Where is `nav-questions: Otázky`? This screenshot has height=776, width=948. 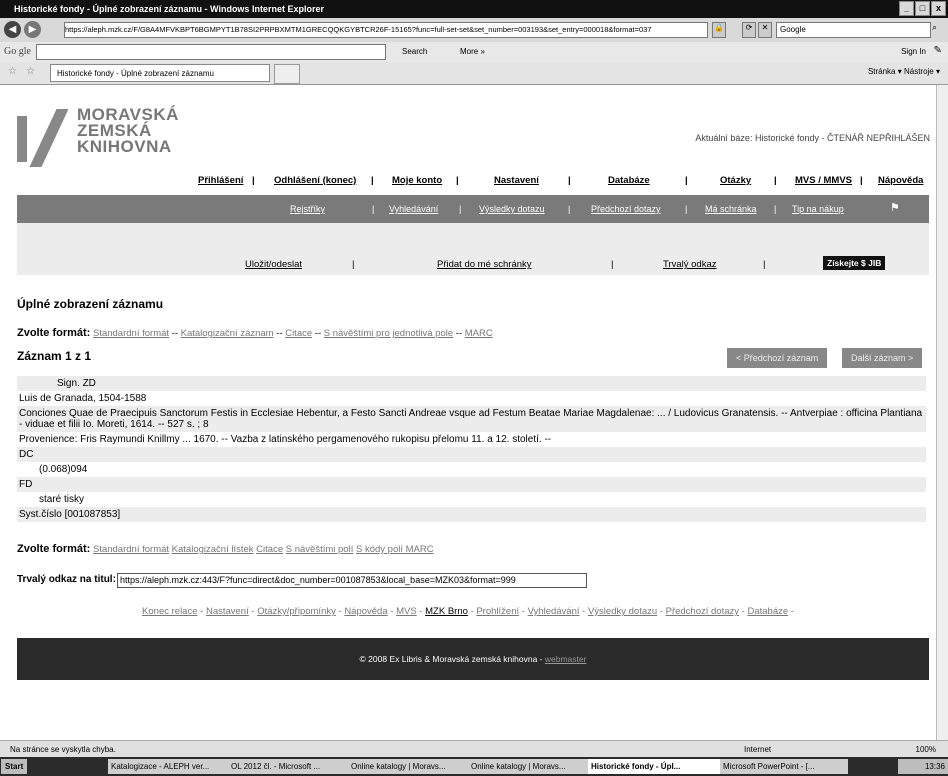 nav-questions: Otázky is located at coordinates (735, 180).